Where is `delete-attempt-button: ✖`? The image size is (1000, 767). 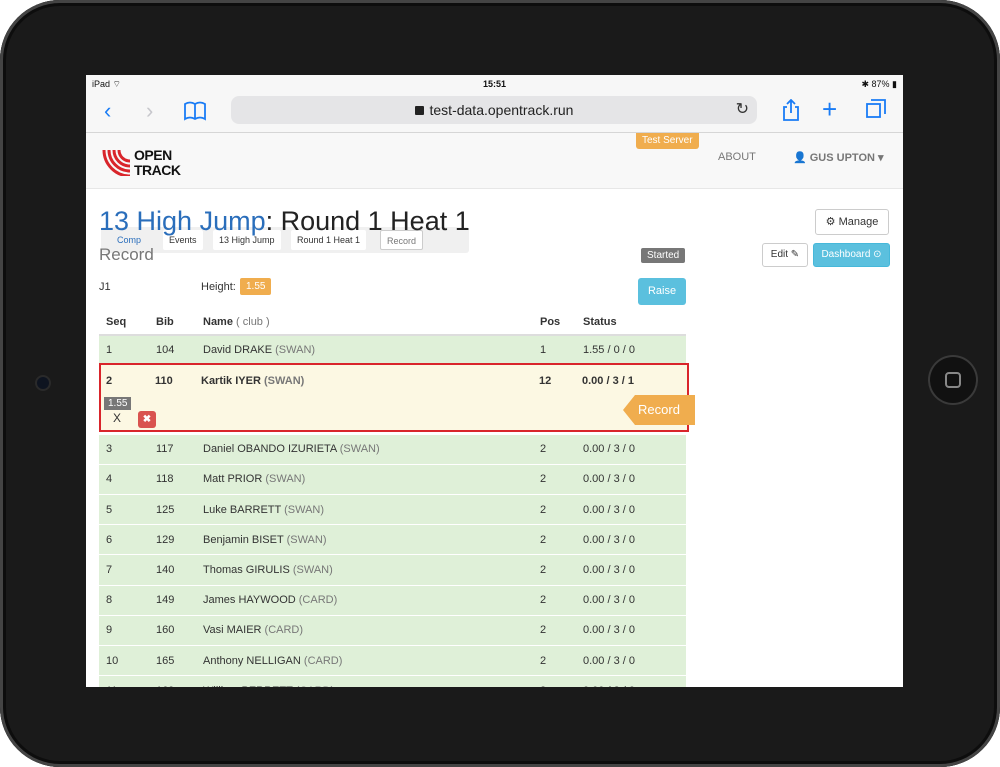 delete-attempt-button: ✖ is located at coordinates (147, 419).